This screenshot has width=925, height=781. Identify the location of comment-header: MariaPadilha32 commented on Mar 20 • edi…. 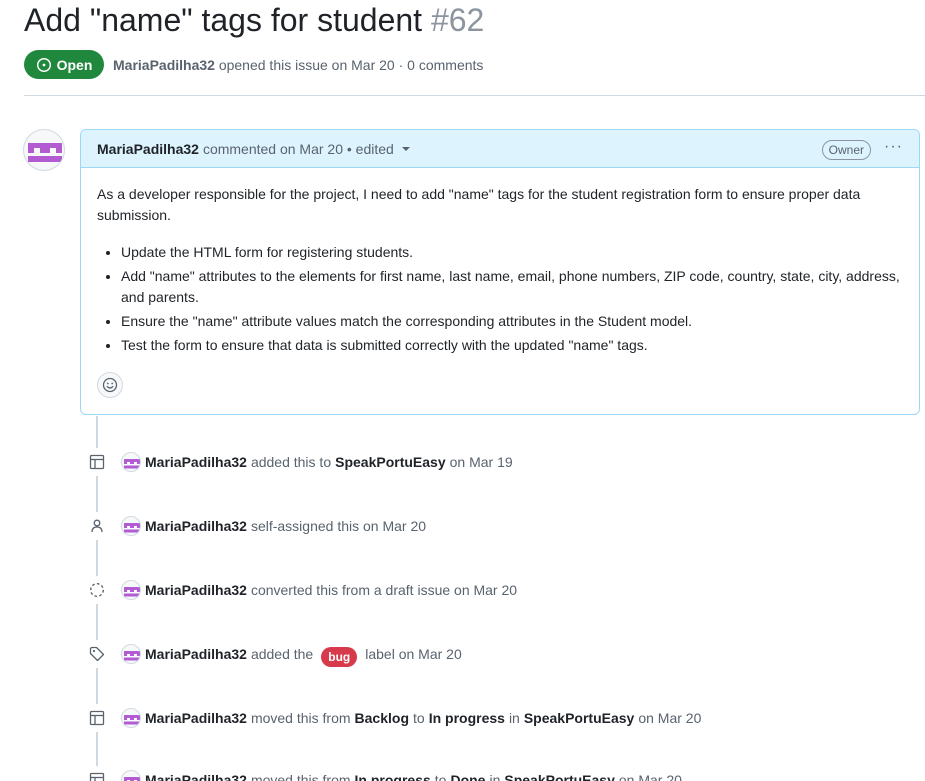
(500, 149).